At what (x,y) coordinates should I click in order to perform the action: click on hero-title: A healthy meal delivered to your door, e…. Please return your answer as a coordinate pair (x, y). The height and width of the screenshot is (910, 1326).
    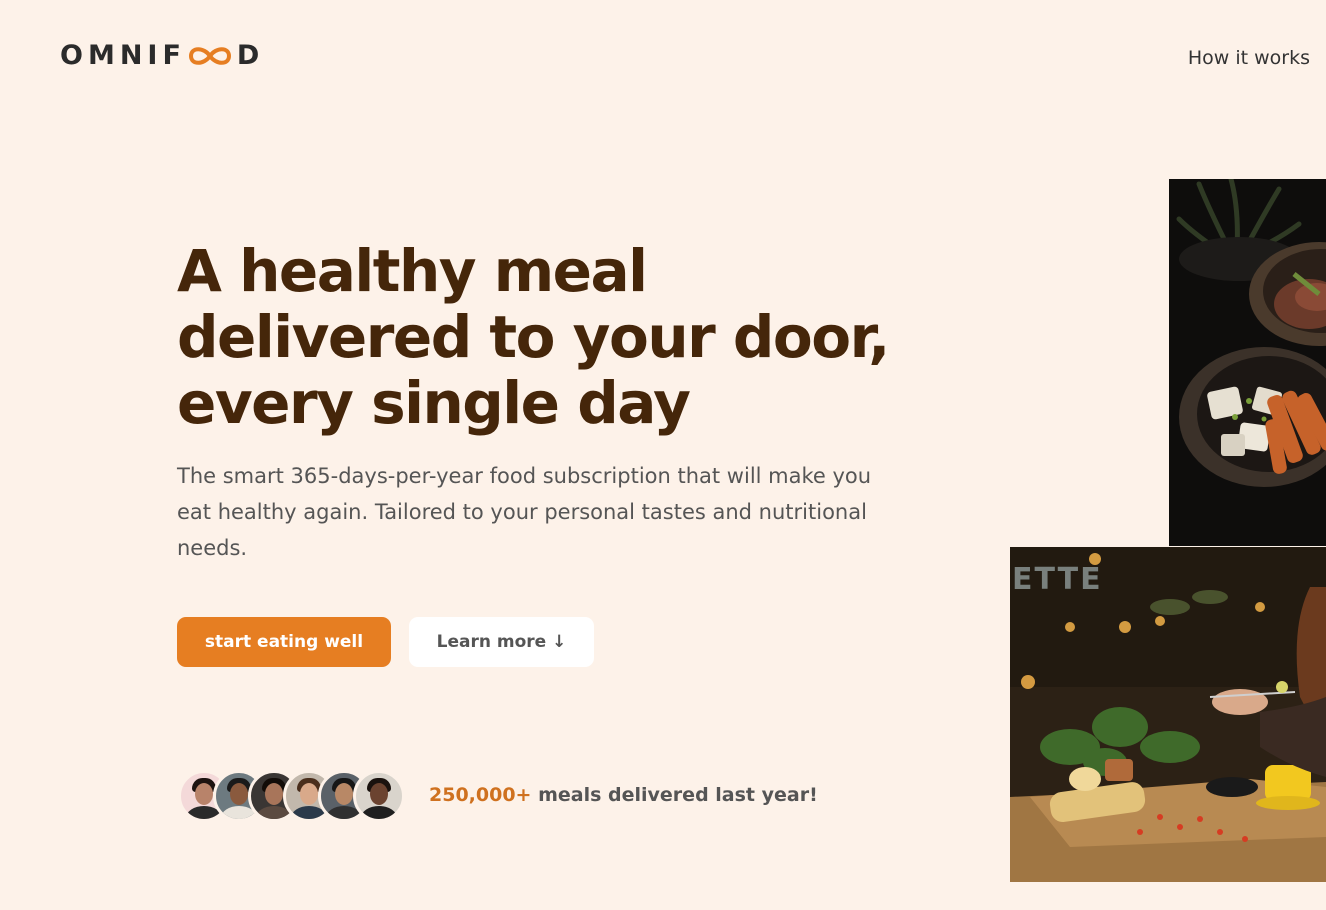
    Looking at the image, I should click on (557, 337).